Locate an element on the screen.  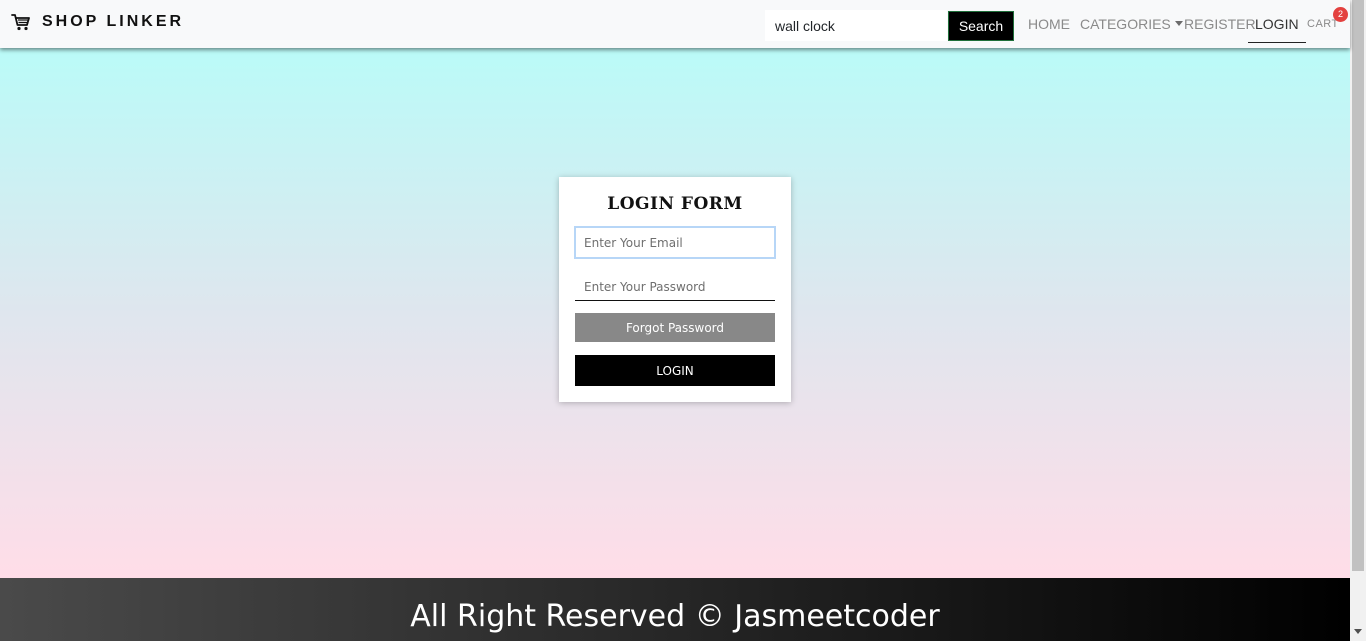
search-button: Search is located at coordinates (981, 26).